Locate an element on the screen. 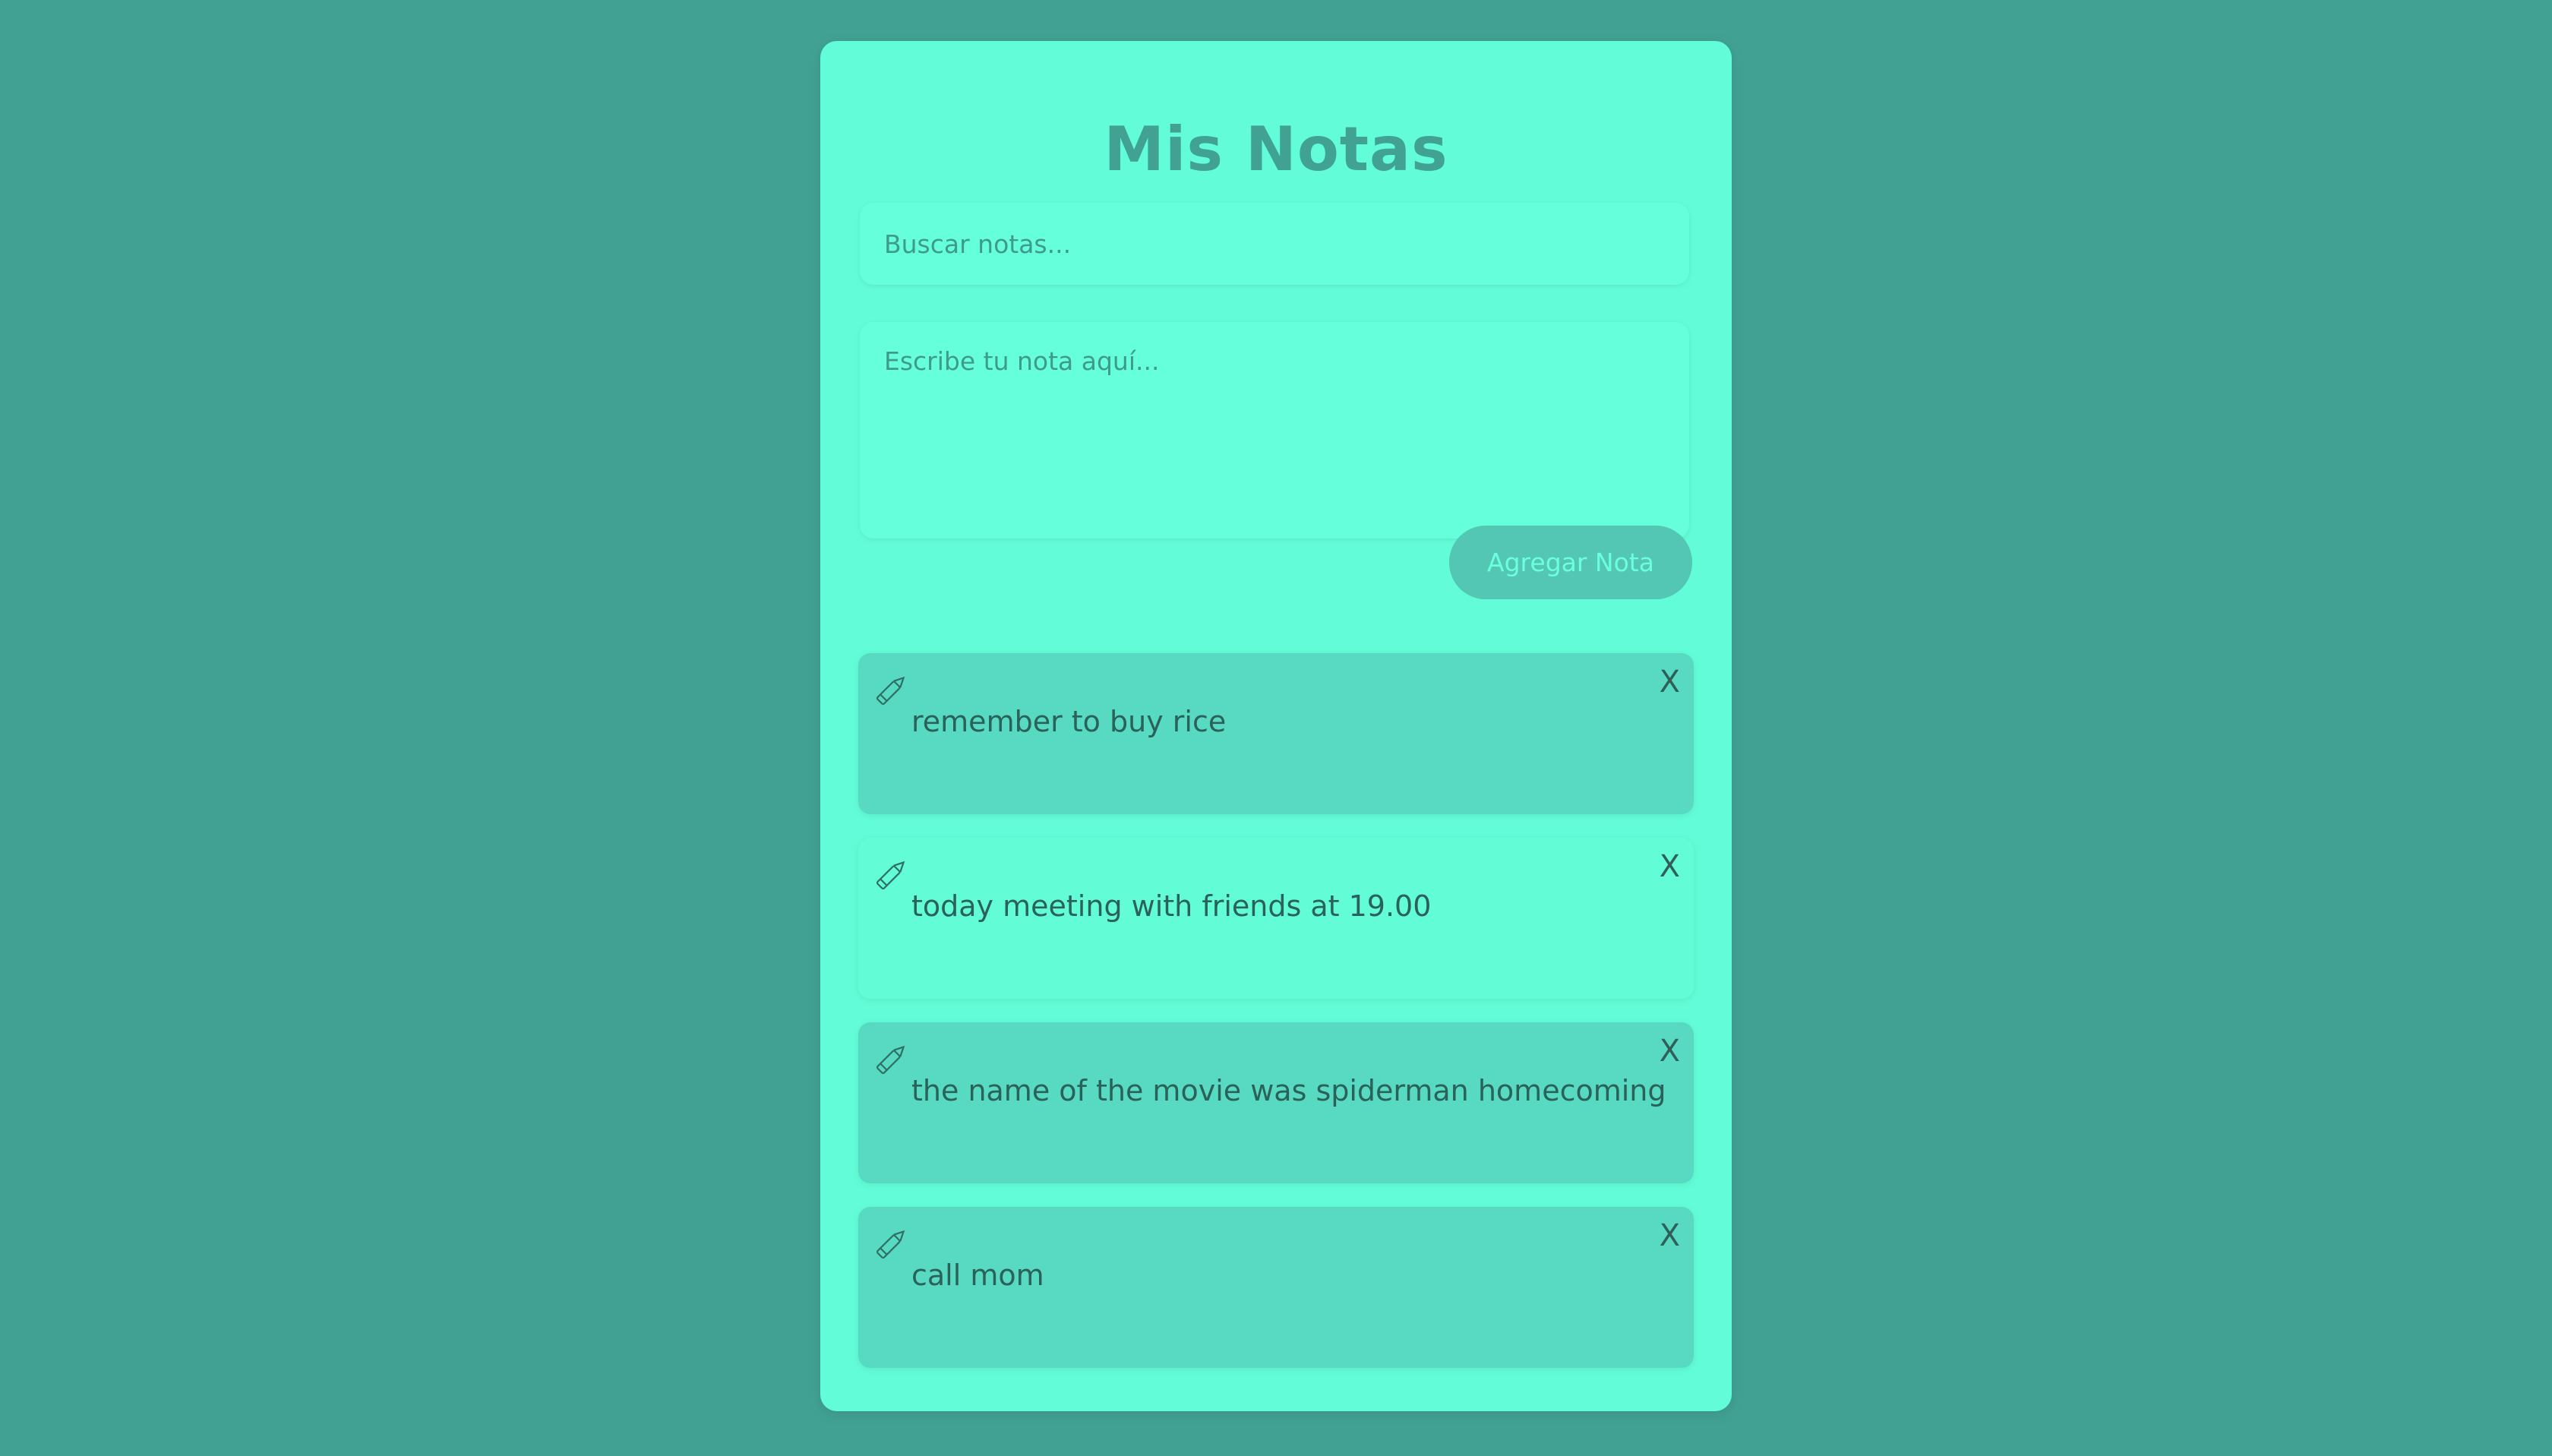 The height and width of the screenshot is (1456, 2552). note-text: remember to buy rice is located at coordinates (1069, 721).